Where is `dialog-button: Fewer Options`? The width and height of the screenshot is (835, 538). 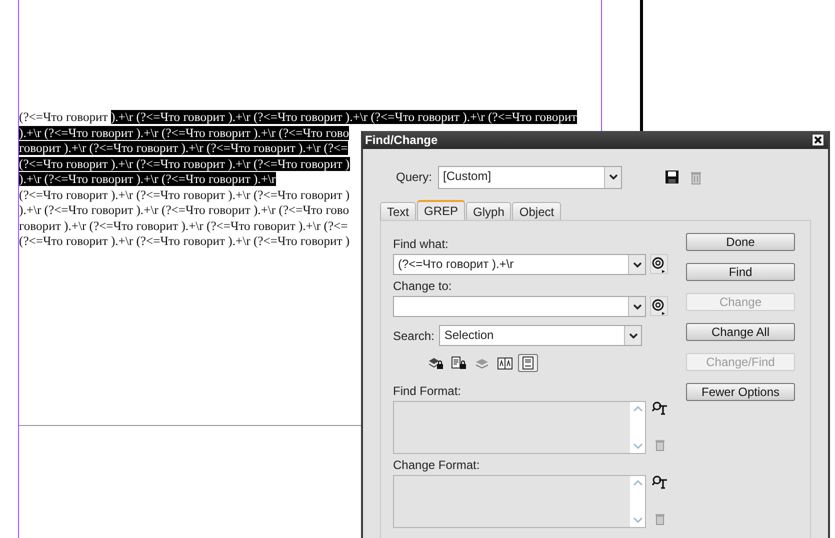 dialog-button: Fewer Options is located at coordinates (740, 392).